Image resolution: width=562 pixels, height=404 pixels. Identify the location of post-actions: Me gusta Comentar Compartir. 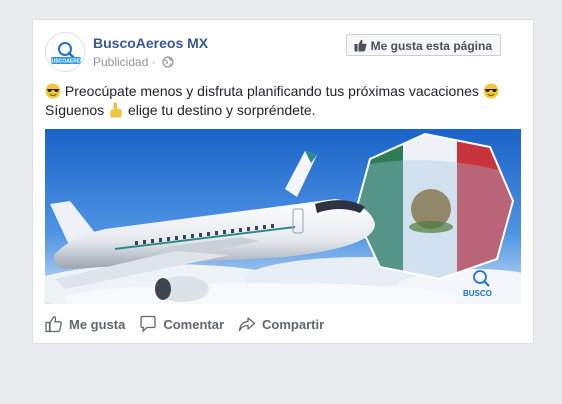
(191, 324).